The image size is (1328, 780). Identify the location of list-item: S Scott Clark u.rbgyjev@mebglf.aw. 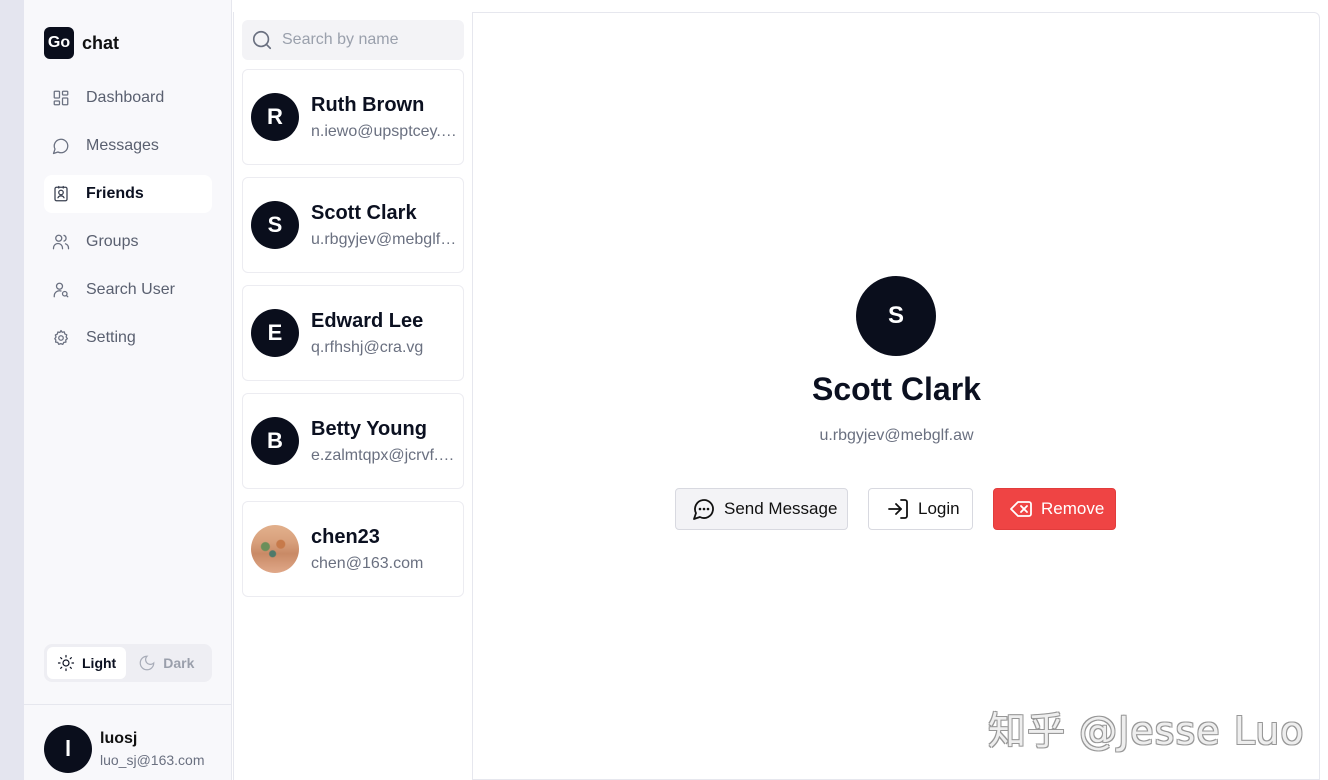
(353, 225).